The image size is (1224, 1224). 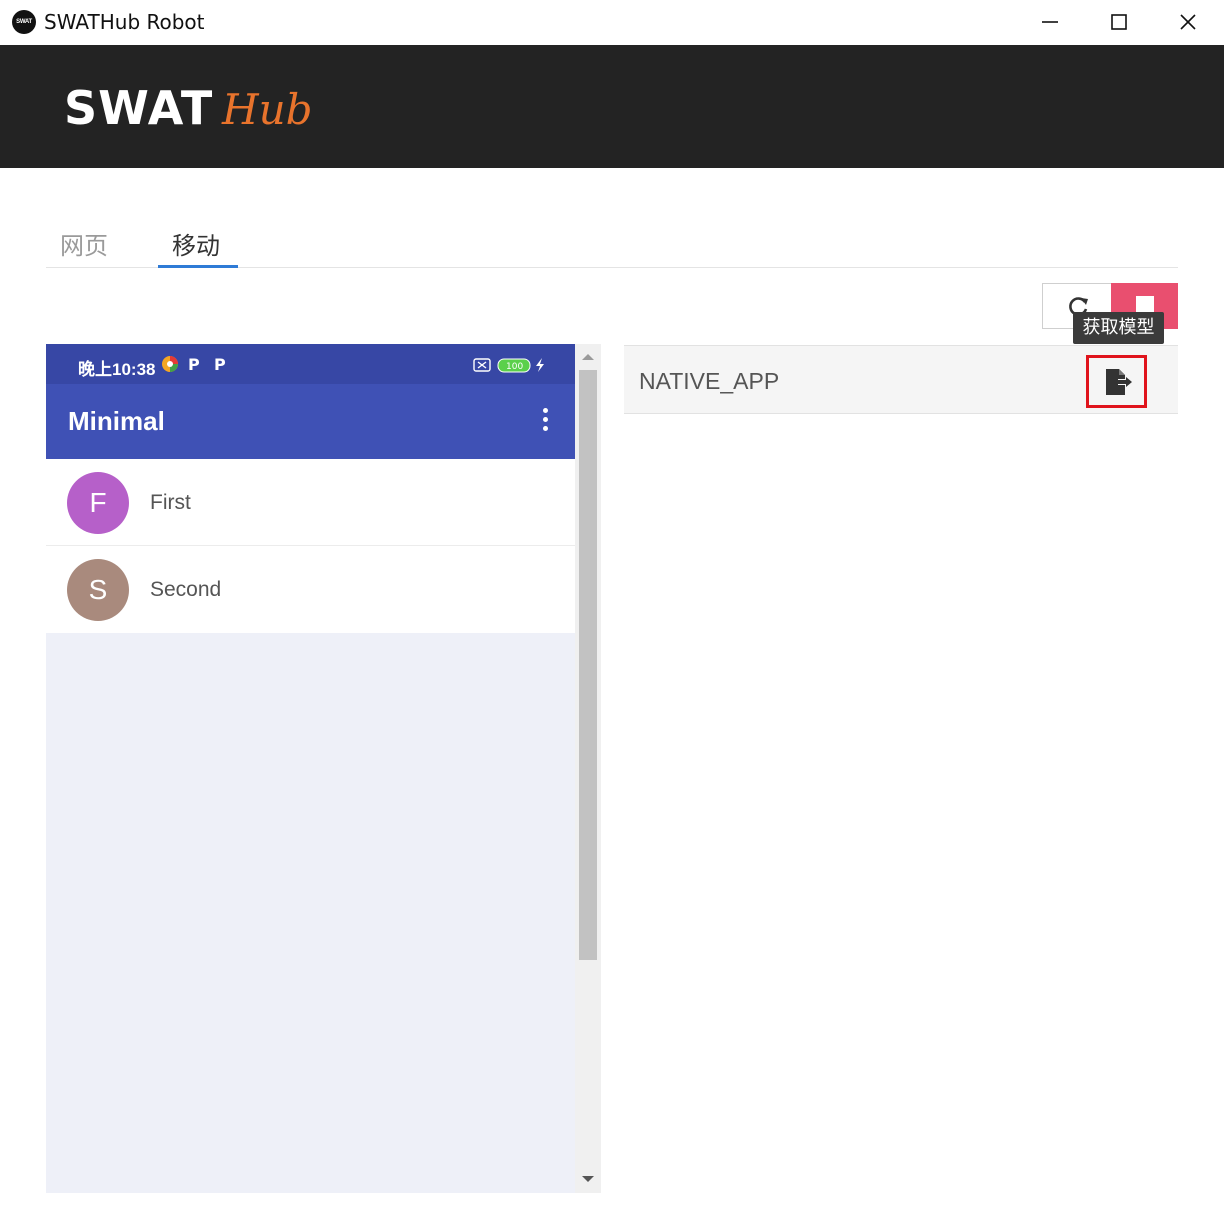 I want to click on tooltip: 获取模型, so click(x=1118, y=328).